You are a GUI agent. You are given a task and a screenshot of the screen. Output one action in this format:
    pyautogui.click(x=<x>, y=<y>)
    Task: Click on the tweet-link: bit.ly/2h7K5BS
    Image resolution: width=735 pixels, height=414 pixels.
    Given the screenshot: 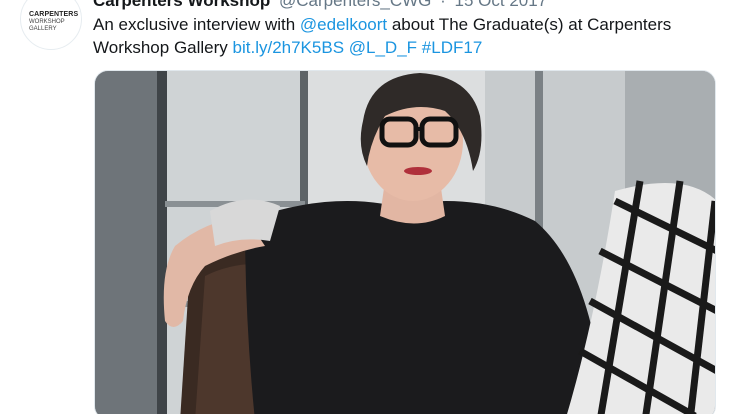 What is the action you would take?
    pyautogui.click(x=289, y=47)
    